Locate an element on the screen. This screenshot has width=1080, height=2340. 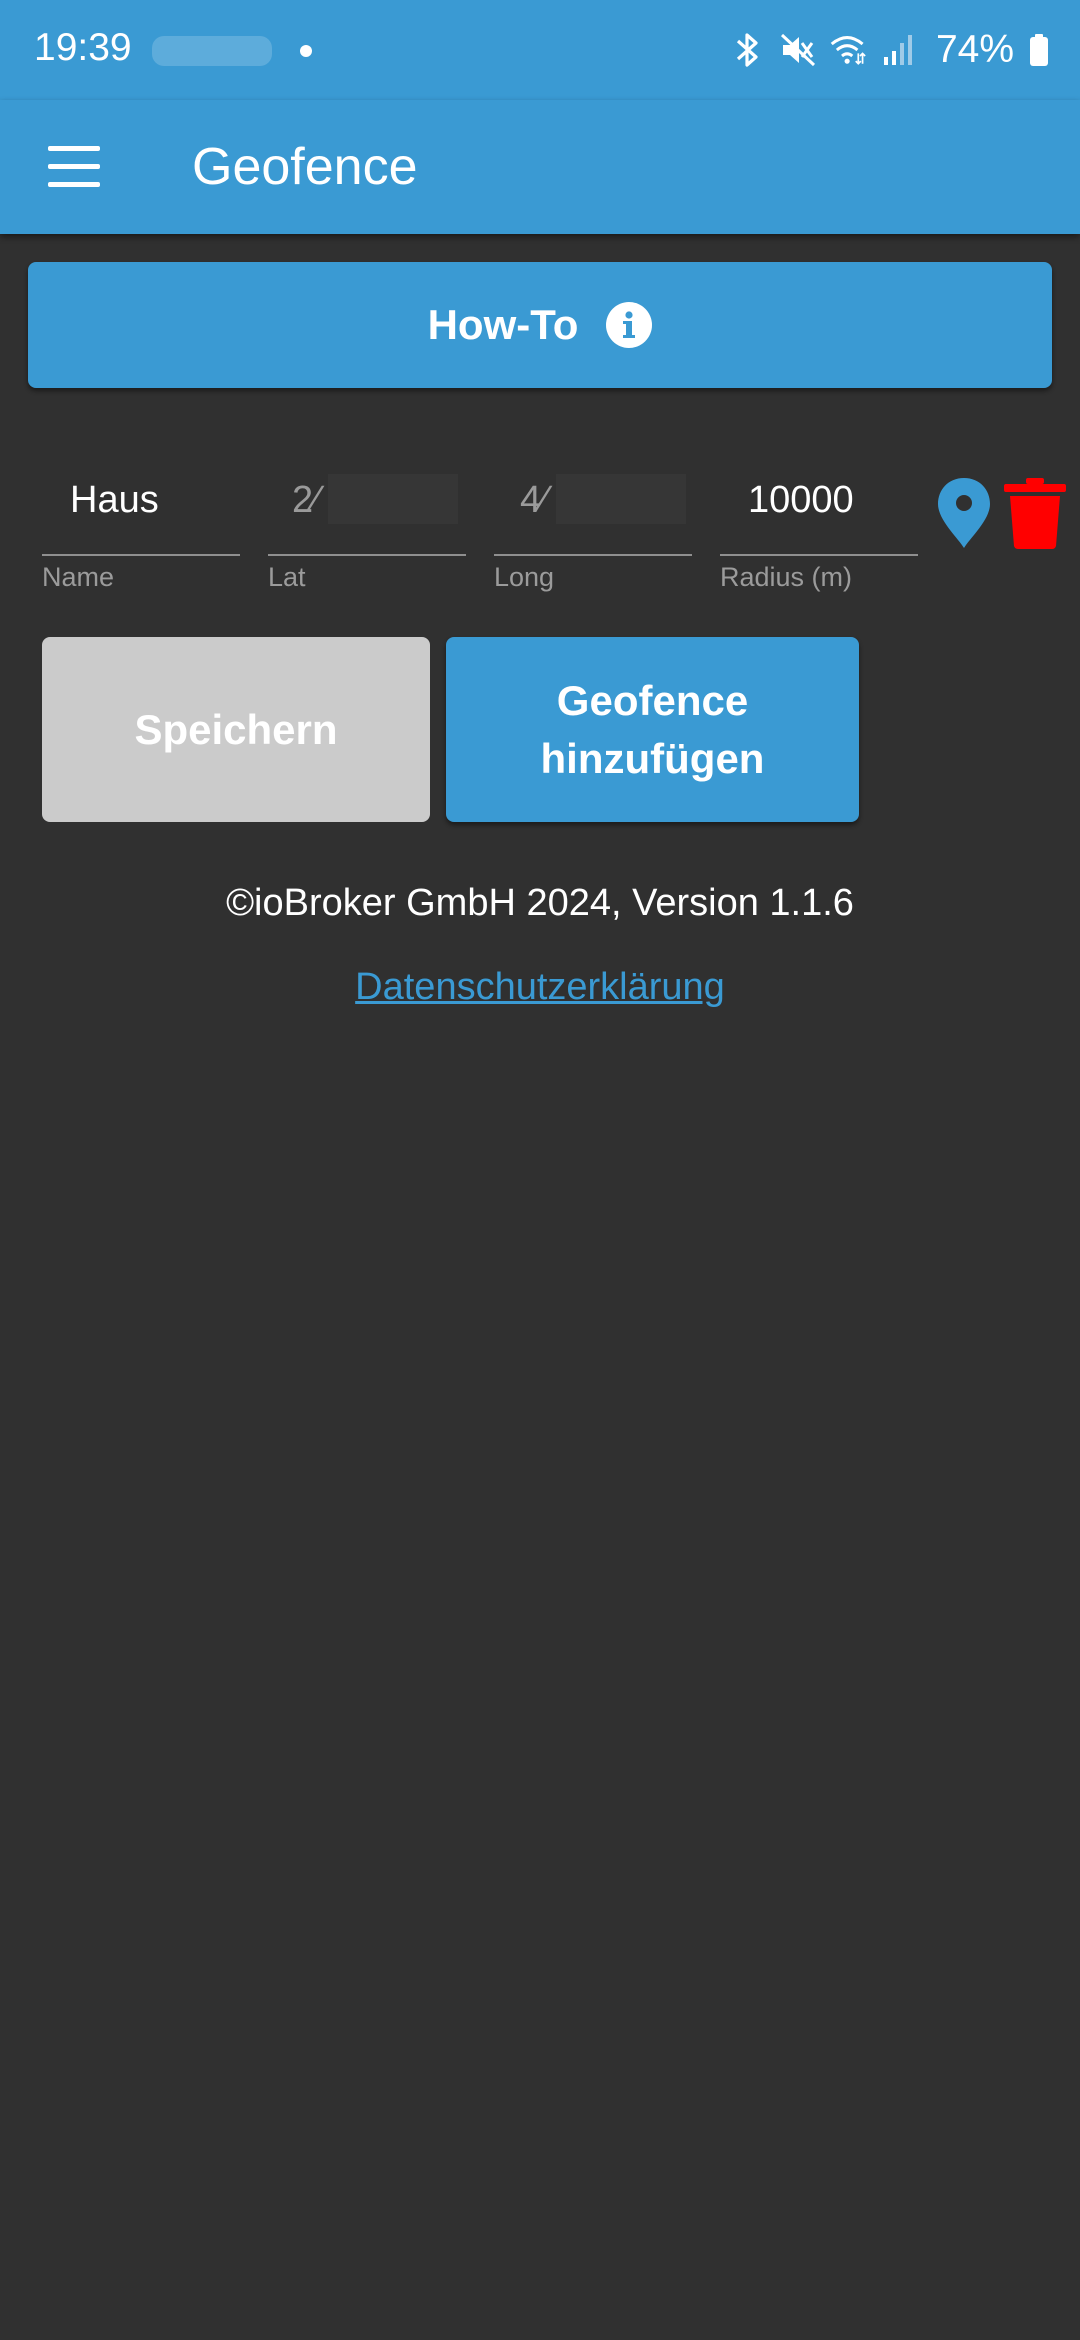
name-field: Haus Name is located at coordinates (141, 522).